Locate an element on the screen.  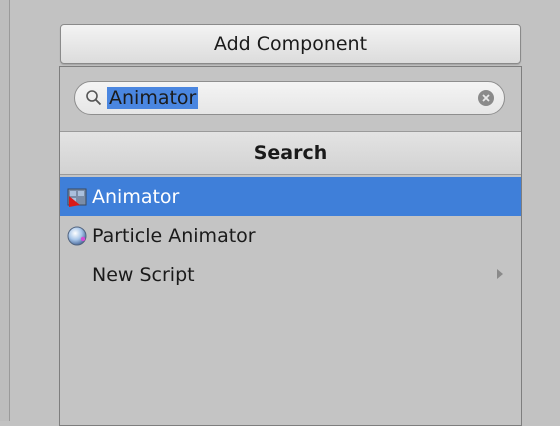
result-item-particle-animator: Particle Animator is located at coordinates (290, 235).